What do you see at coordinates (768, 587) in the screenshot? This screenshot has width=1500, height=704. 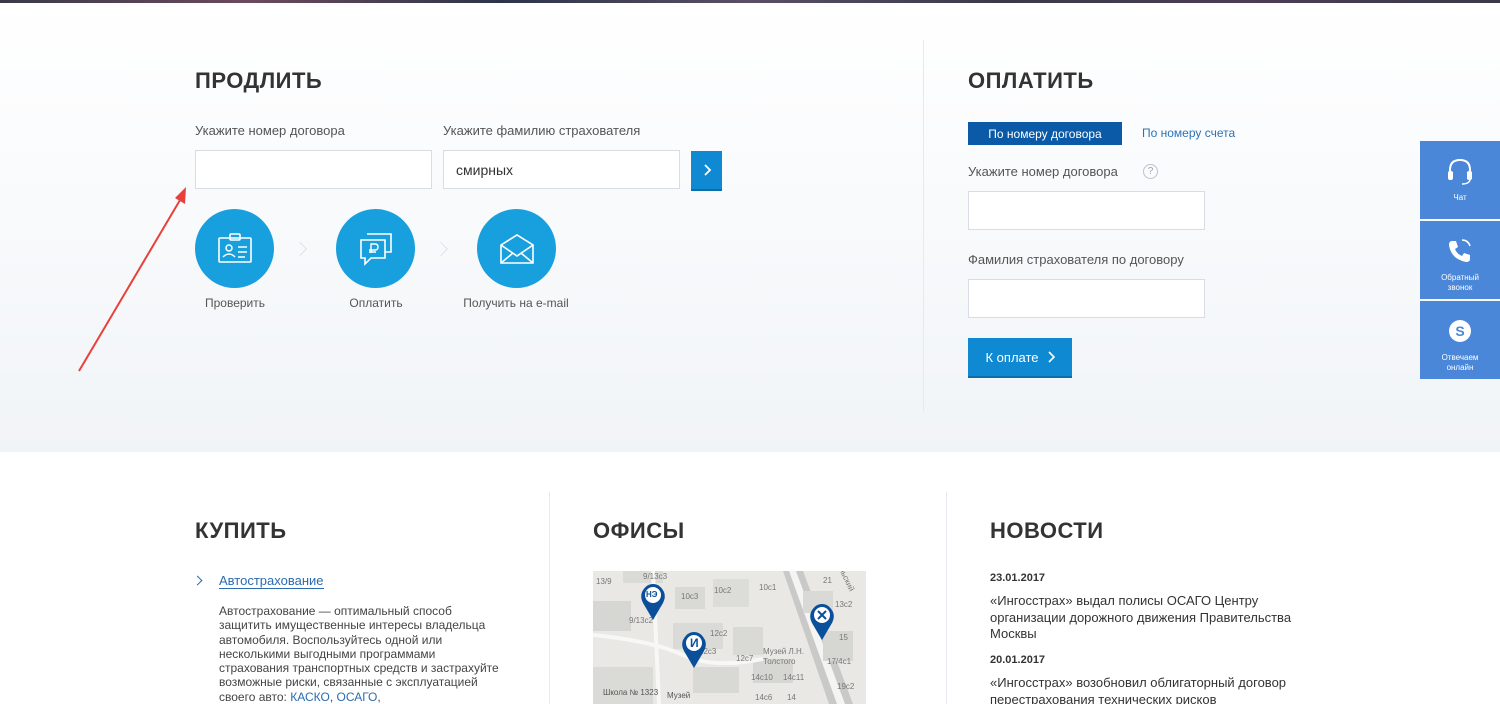 I see `map-label: 10c1` at bounding box center [768, 587].